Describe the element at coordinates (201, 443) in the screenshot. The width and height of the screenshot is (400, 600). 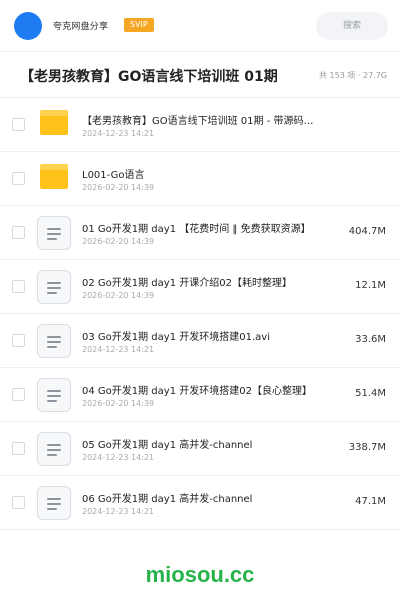
I see `file-name: 05 Go开发1期 day1 高并发-channel` at that location.